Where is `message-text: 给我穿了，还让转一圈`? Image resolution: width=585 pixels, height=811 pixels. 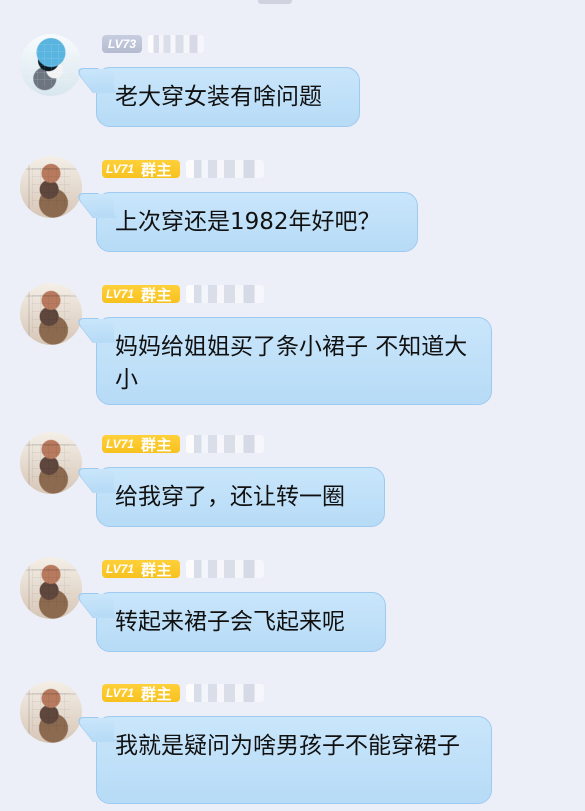
message-text: 给我穿了，还让转一圈 is located at coordinates (230, 497).